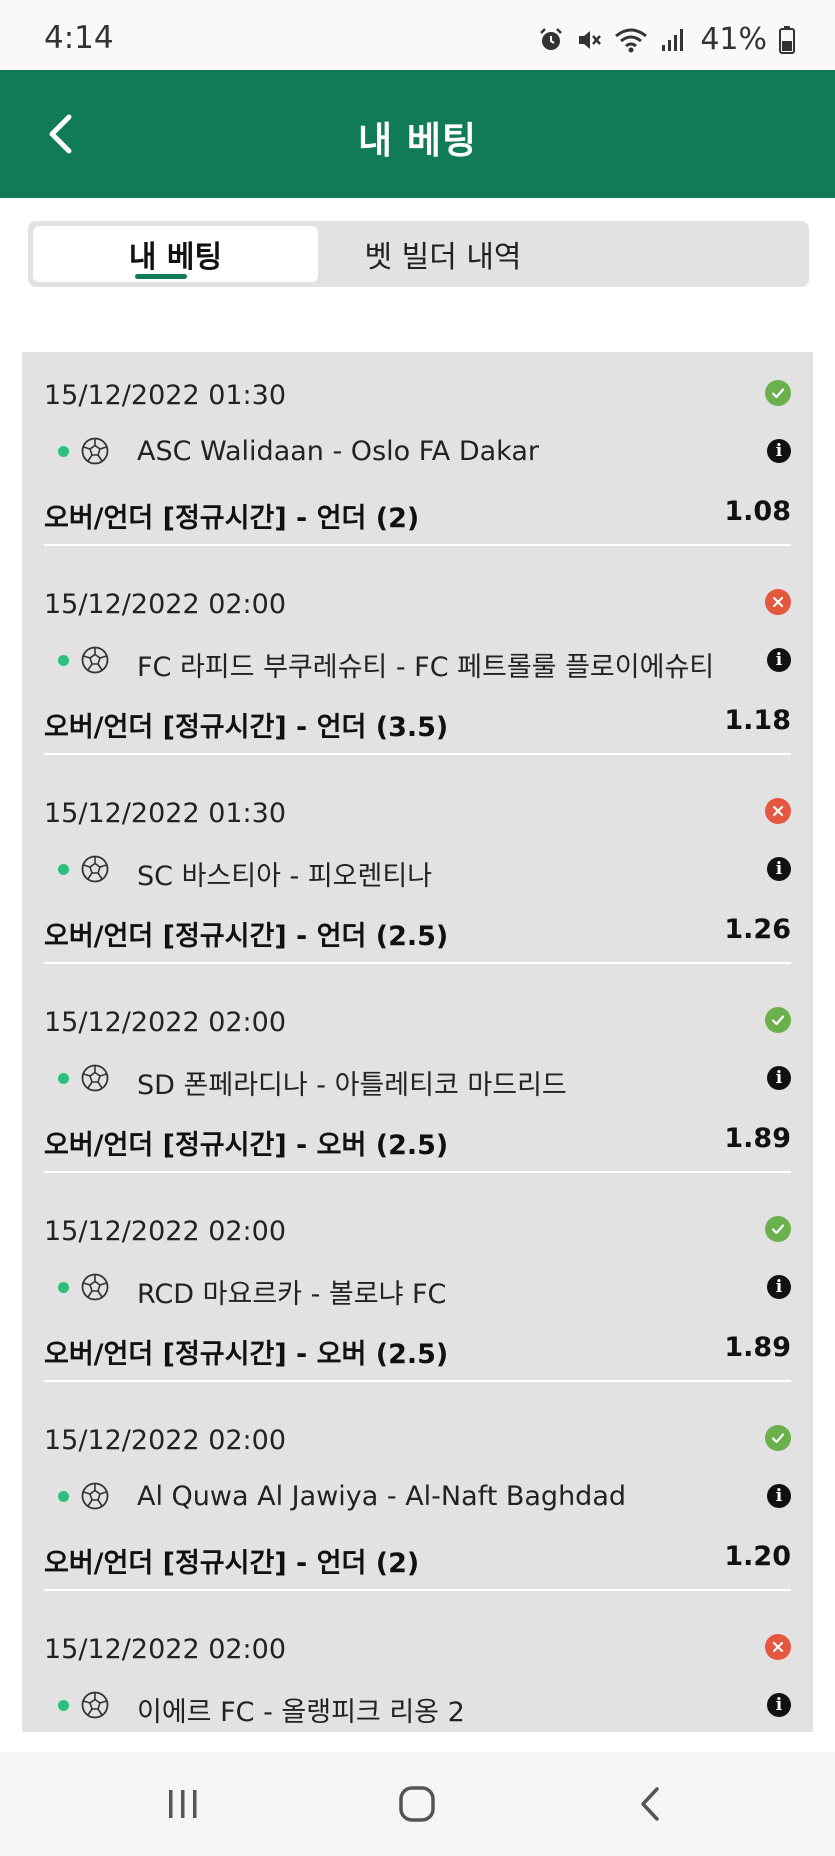 Image resolution: width=835 pixels, height=1856 pixels. Describe the element at coordinates (551, 38) in the screenshot. I see `alarm-icon` at that location.